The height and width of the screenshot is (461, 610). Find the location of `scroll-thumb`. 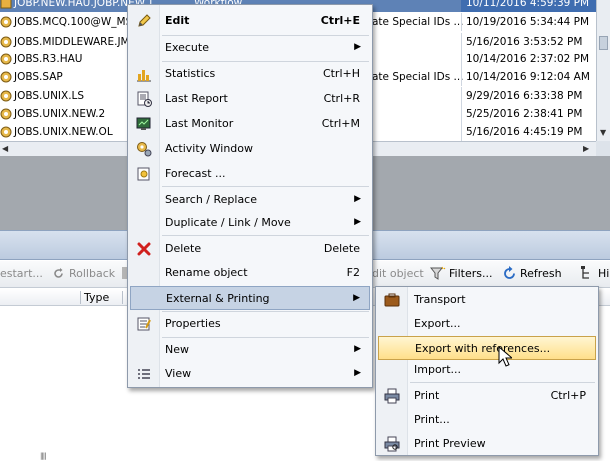

scroll-thumb is located at coordinates (603, 43).